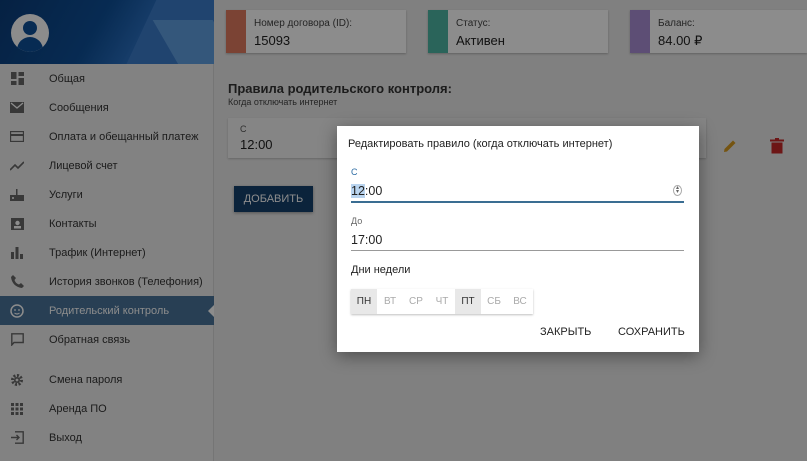 Image resolution: width=807 pixels, height=461 pixels. Describe the element at coordinates (358, 190) in the screenshot. I see `from-time-hours-selected: 12` at that location.